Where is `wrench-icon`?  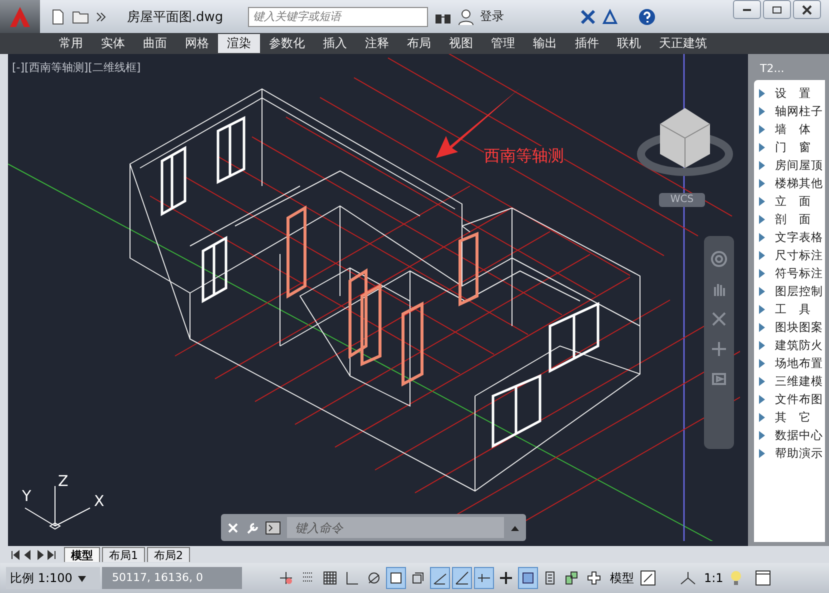 wrench-icon is located at coordinates (252, 527).